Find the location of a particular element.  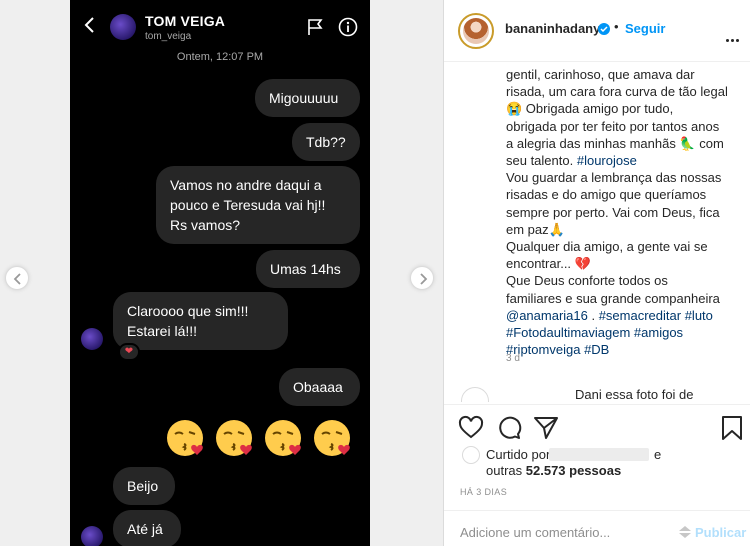

back-arrow-icon is located at coordinates (89, 25).